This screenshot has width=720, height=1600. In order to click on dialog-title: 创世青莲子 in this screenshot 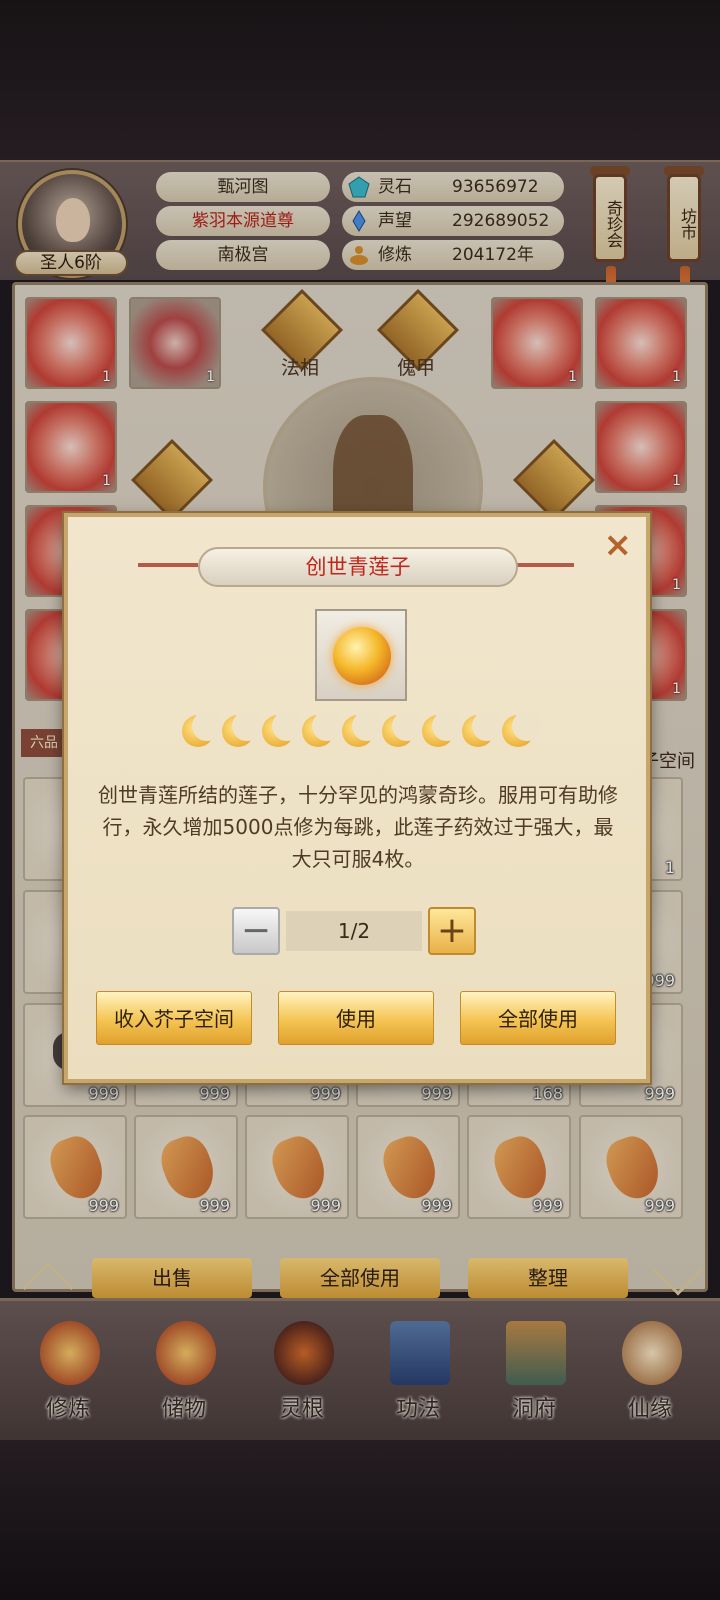, I will do `click(358, 567)`.